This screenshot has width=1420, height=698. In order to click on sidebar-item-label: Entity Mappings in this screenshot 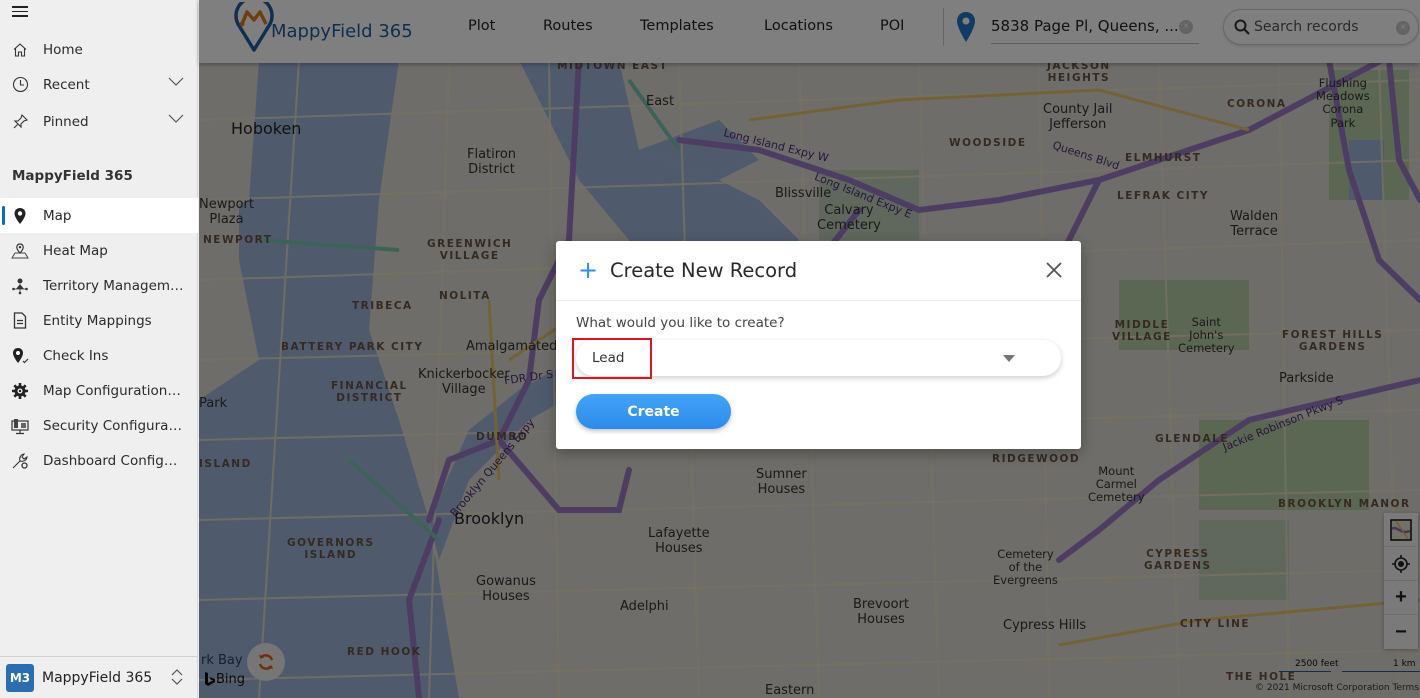, I will do `click(97, 320)`.